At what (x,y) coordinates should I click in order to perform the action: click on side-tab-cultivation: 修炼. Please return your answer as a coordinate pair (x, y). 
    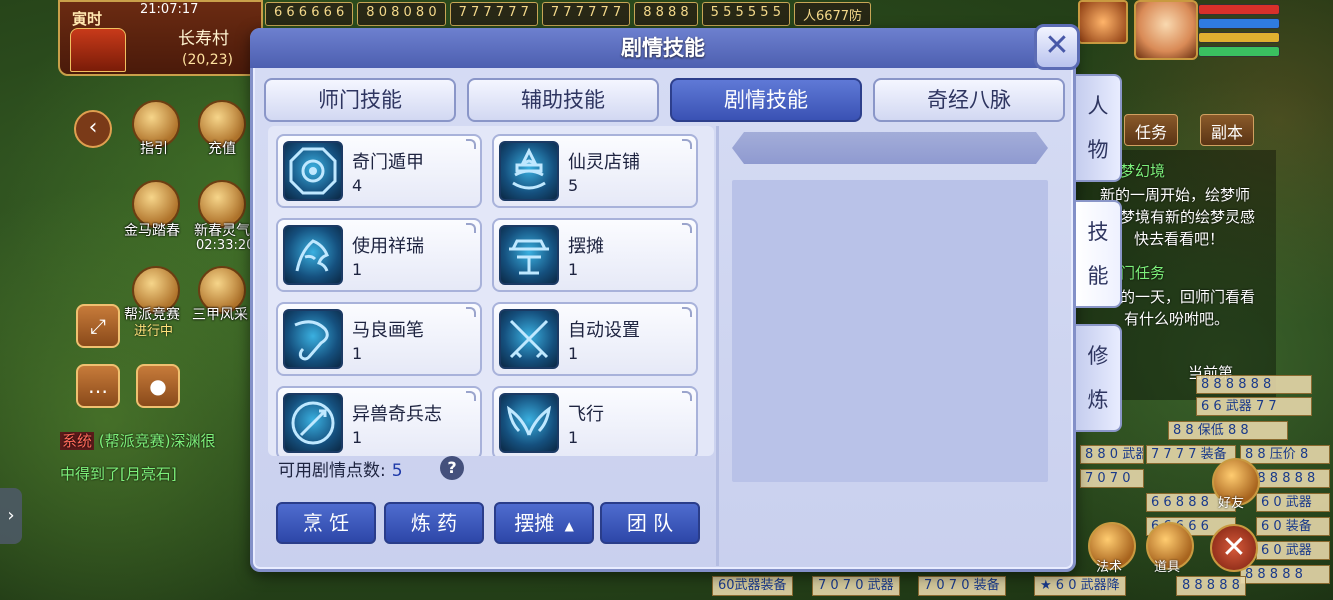
    Looking at the image, I should click on (1099, 378).